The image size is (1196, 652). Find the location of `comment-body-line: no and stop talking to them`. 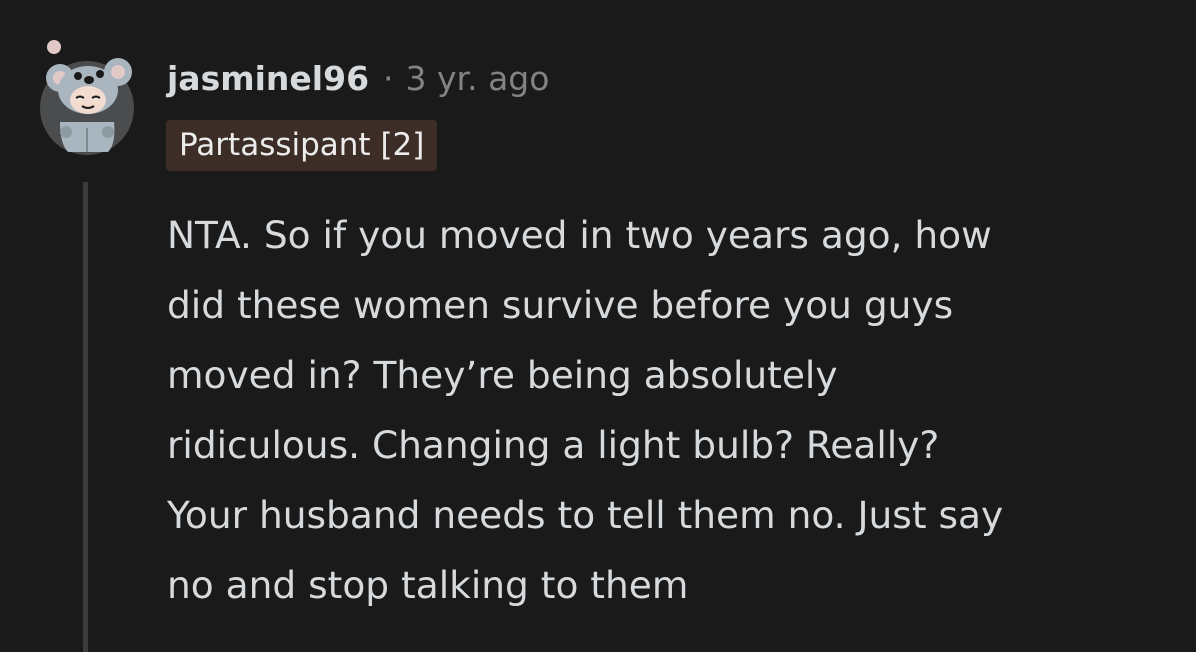

comment-body-line: no and stop talking to them is located at coordinates (428, 585).